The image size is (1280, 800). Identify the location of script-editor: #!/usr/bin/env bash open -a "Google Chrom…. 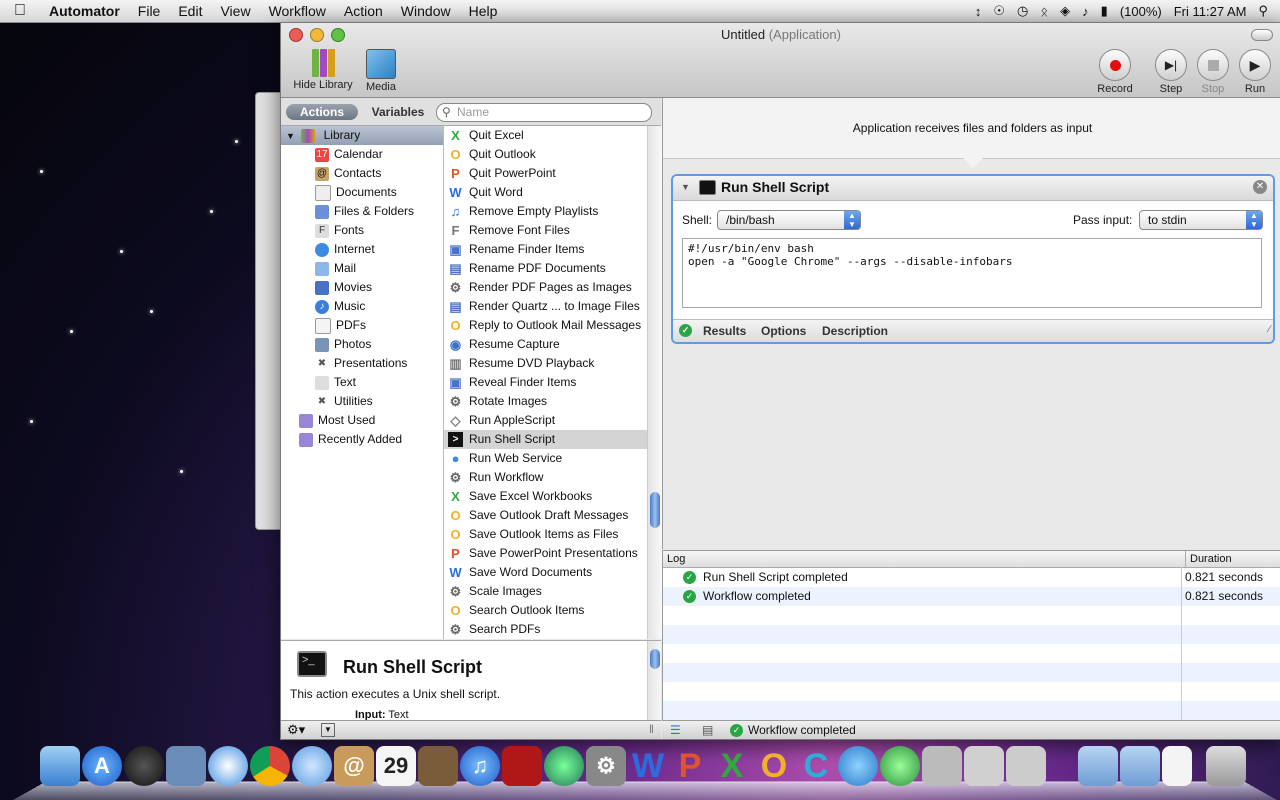
(972, 273).